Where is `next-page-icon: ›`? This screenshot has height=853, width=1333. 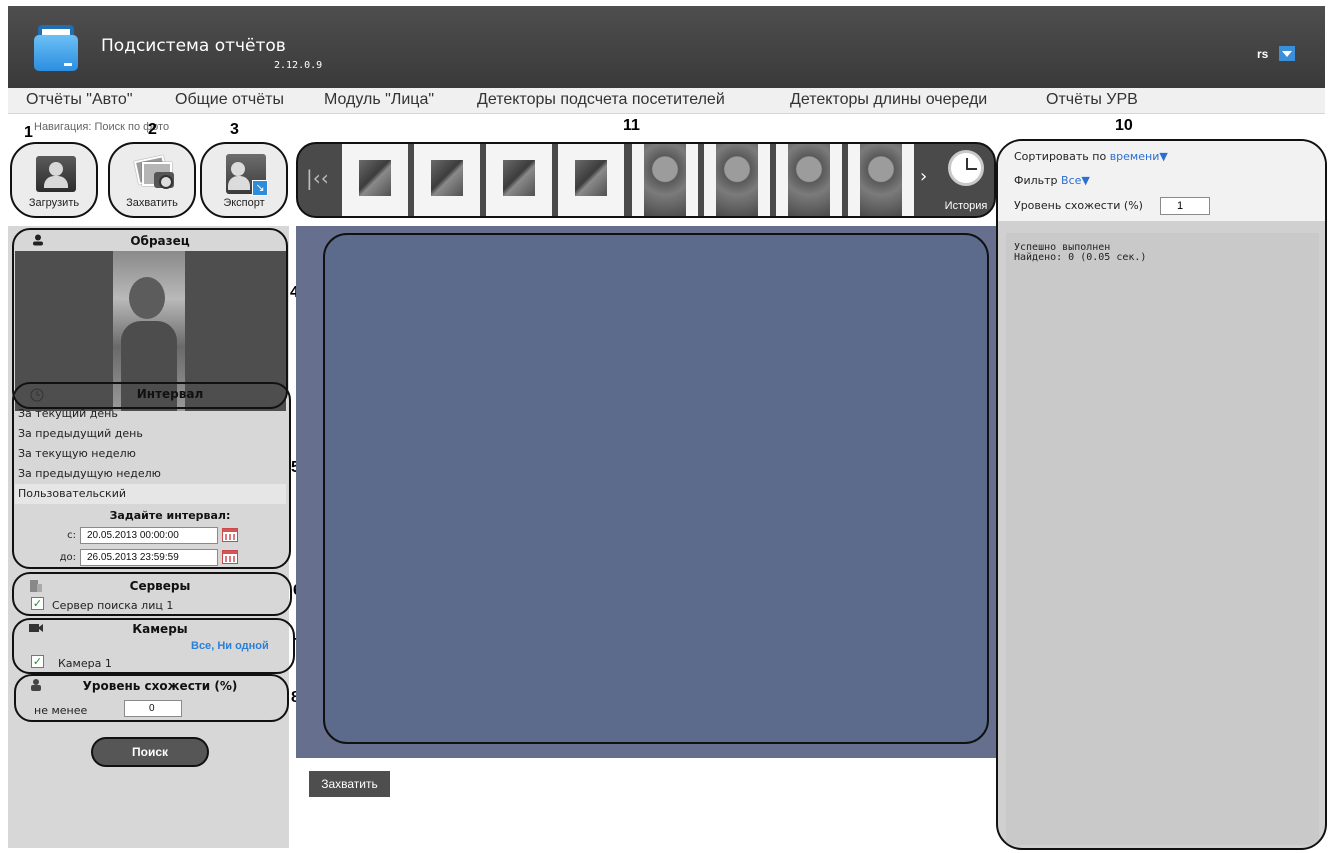
next-page-icon: › is located at coordinates (923, 176).